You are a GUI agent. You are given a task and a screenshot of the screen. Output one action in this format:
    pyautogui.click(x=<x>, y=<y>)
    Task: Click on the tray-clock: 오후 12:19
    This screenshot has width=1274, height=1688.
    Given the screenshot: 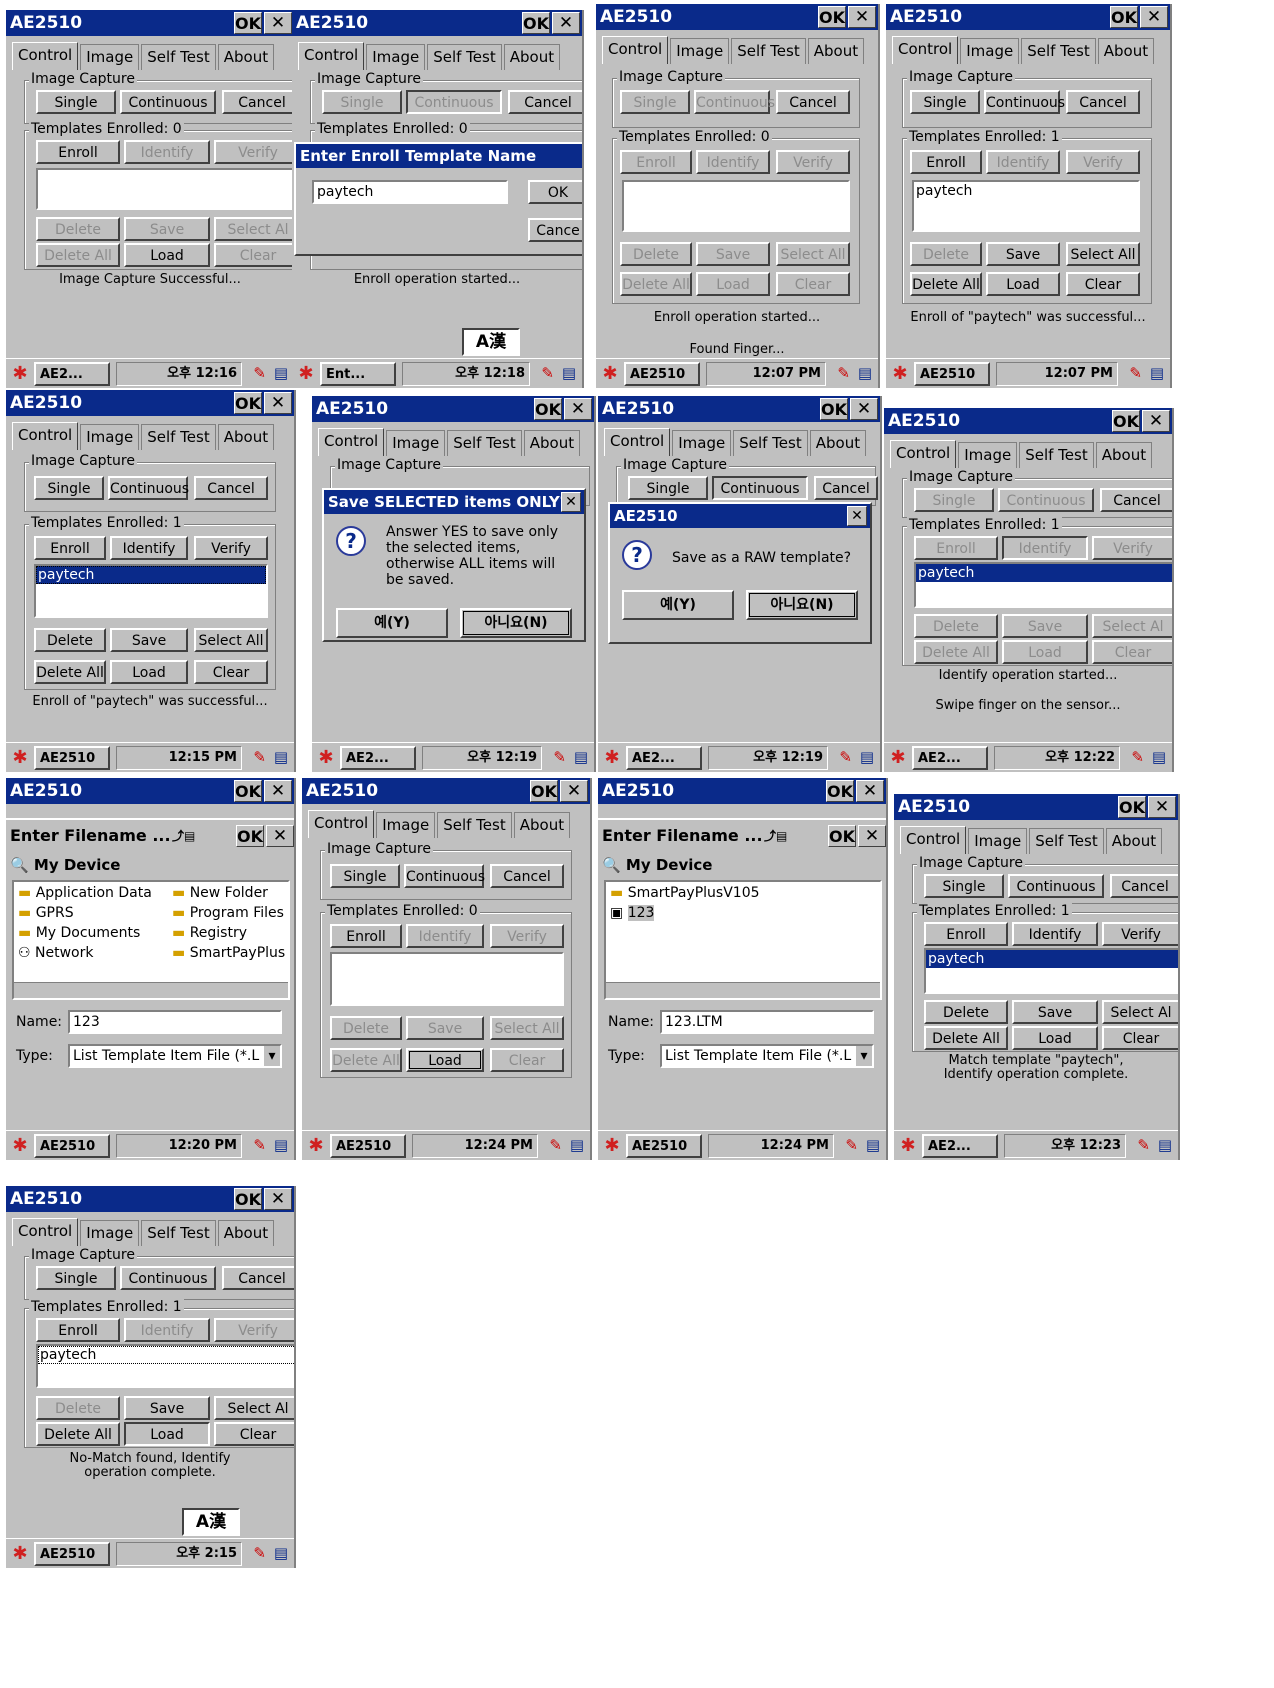 What is the action you would take?
    pyautogui.click(x=482, y=758)
    